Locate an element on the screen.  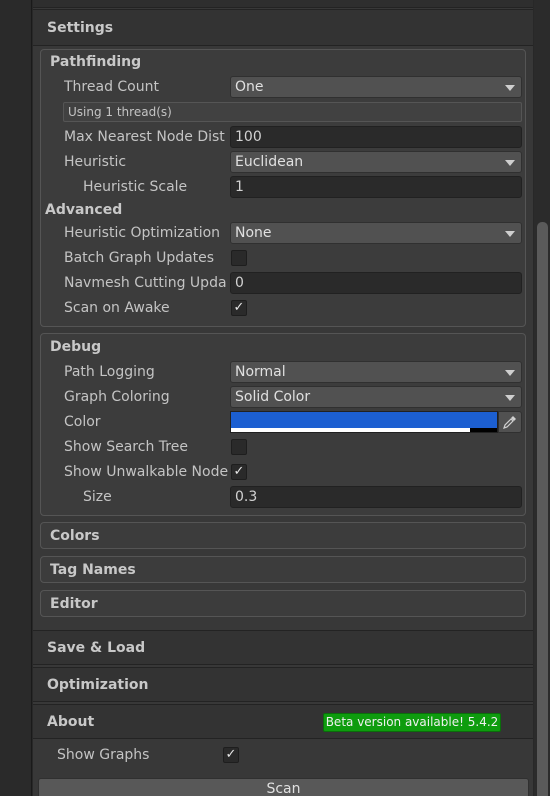
heuristic-scale-input: 1 is located at coordinates (376, 187).